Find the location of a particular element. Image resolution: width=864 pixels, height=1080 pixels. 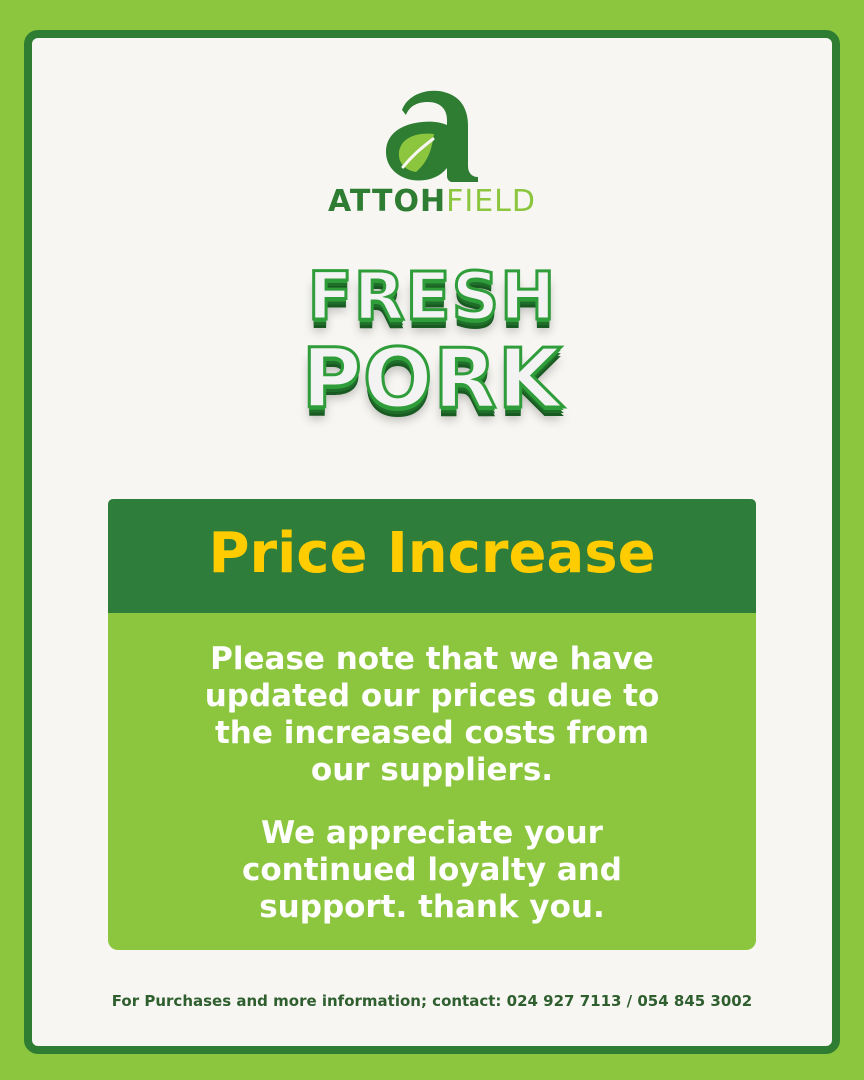

price-increase-banner: Price Increase is located at coordinates (432, 556).